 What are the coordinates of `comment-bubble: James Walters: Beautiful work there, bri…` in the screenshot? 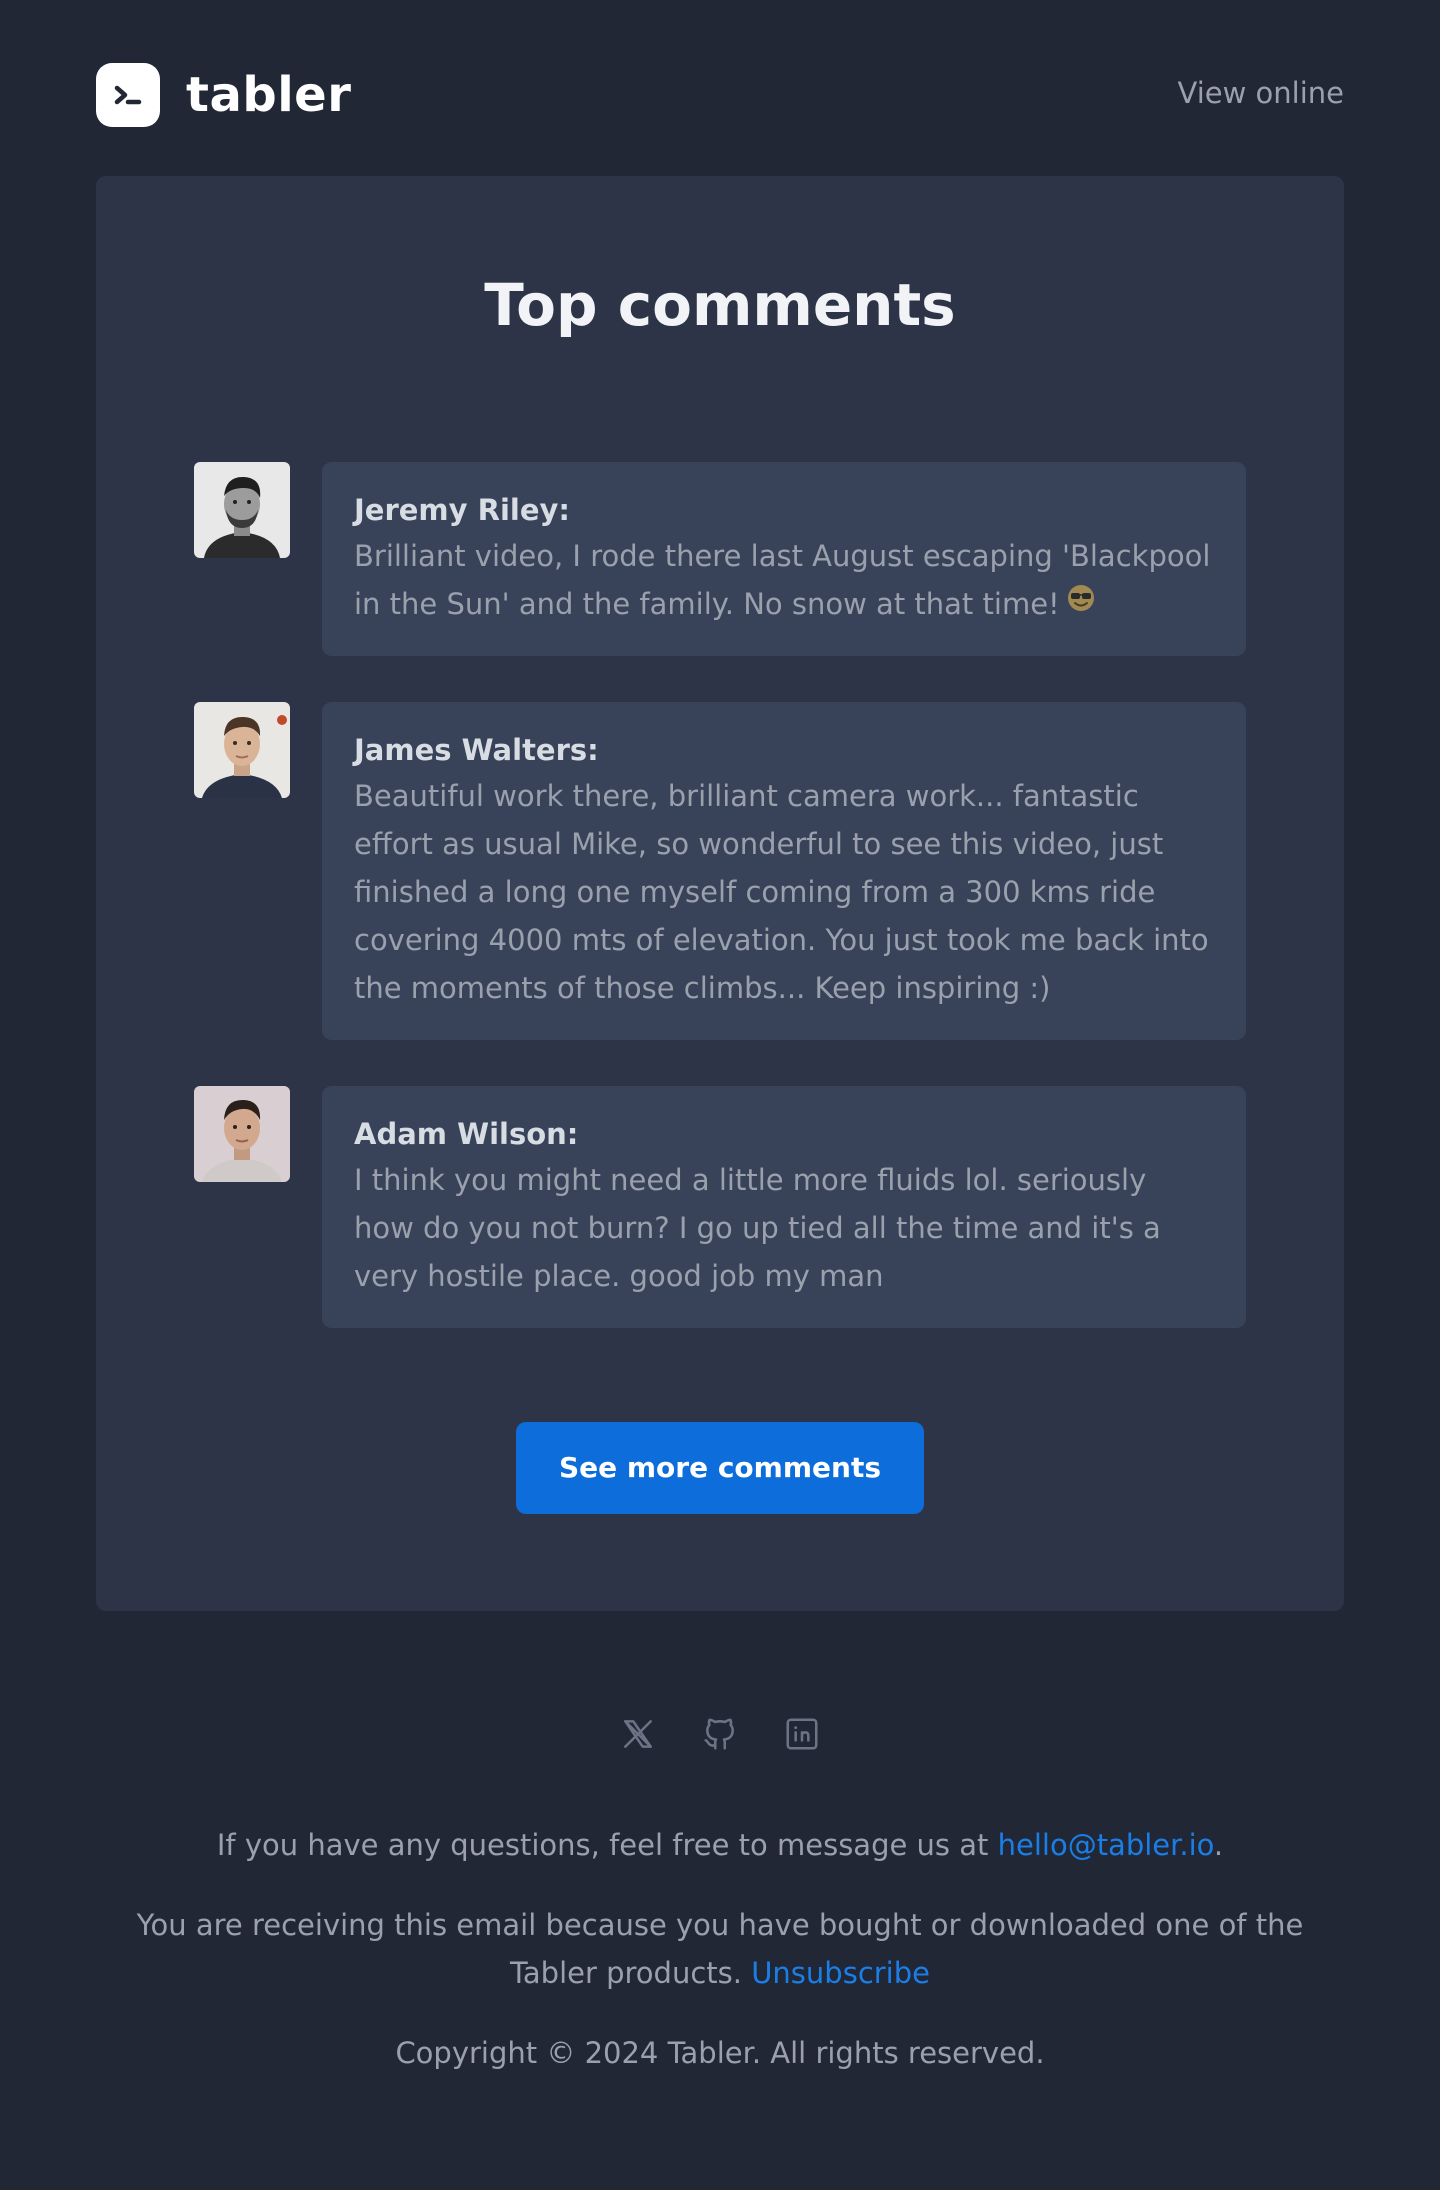 It's located at (784, 871).